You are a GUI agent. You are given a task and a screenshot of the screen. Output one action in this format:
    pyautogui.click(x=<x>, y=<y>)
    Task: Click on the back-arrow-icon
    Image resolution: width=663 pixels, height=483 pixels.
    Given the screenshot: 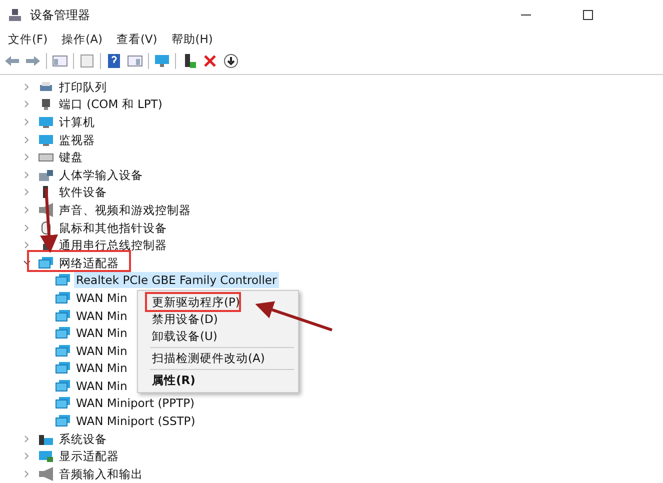 What is the action you would take?
    pyautogui.click(x=12, y=61)
    